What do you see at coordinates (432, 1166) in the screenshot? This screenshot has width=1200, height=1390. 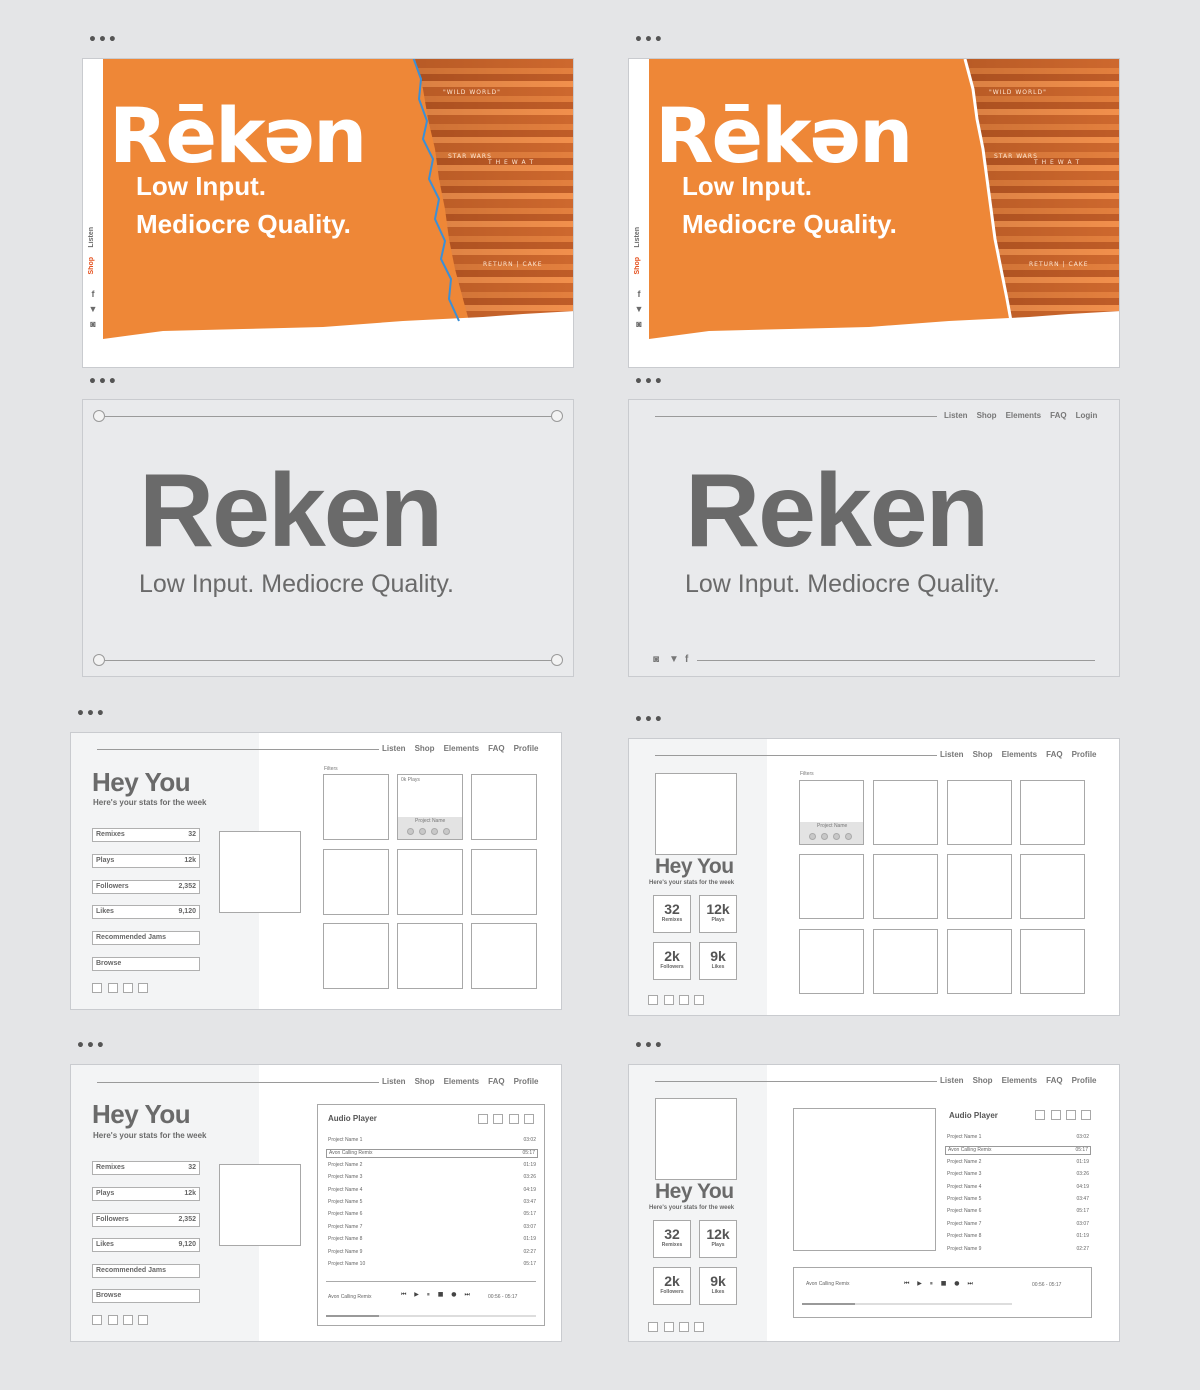 I see `track-row: Project Name 2 01:19` at bounding box center [432, 1166].